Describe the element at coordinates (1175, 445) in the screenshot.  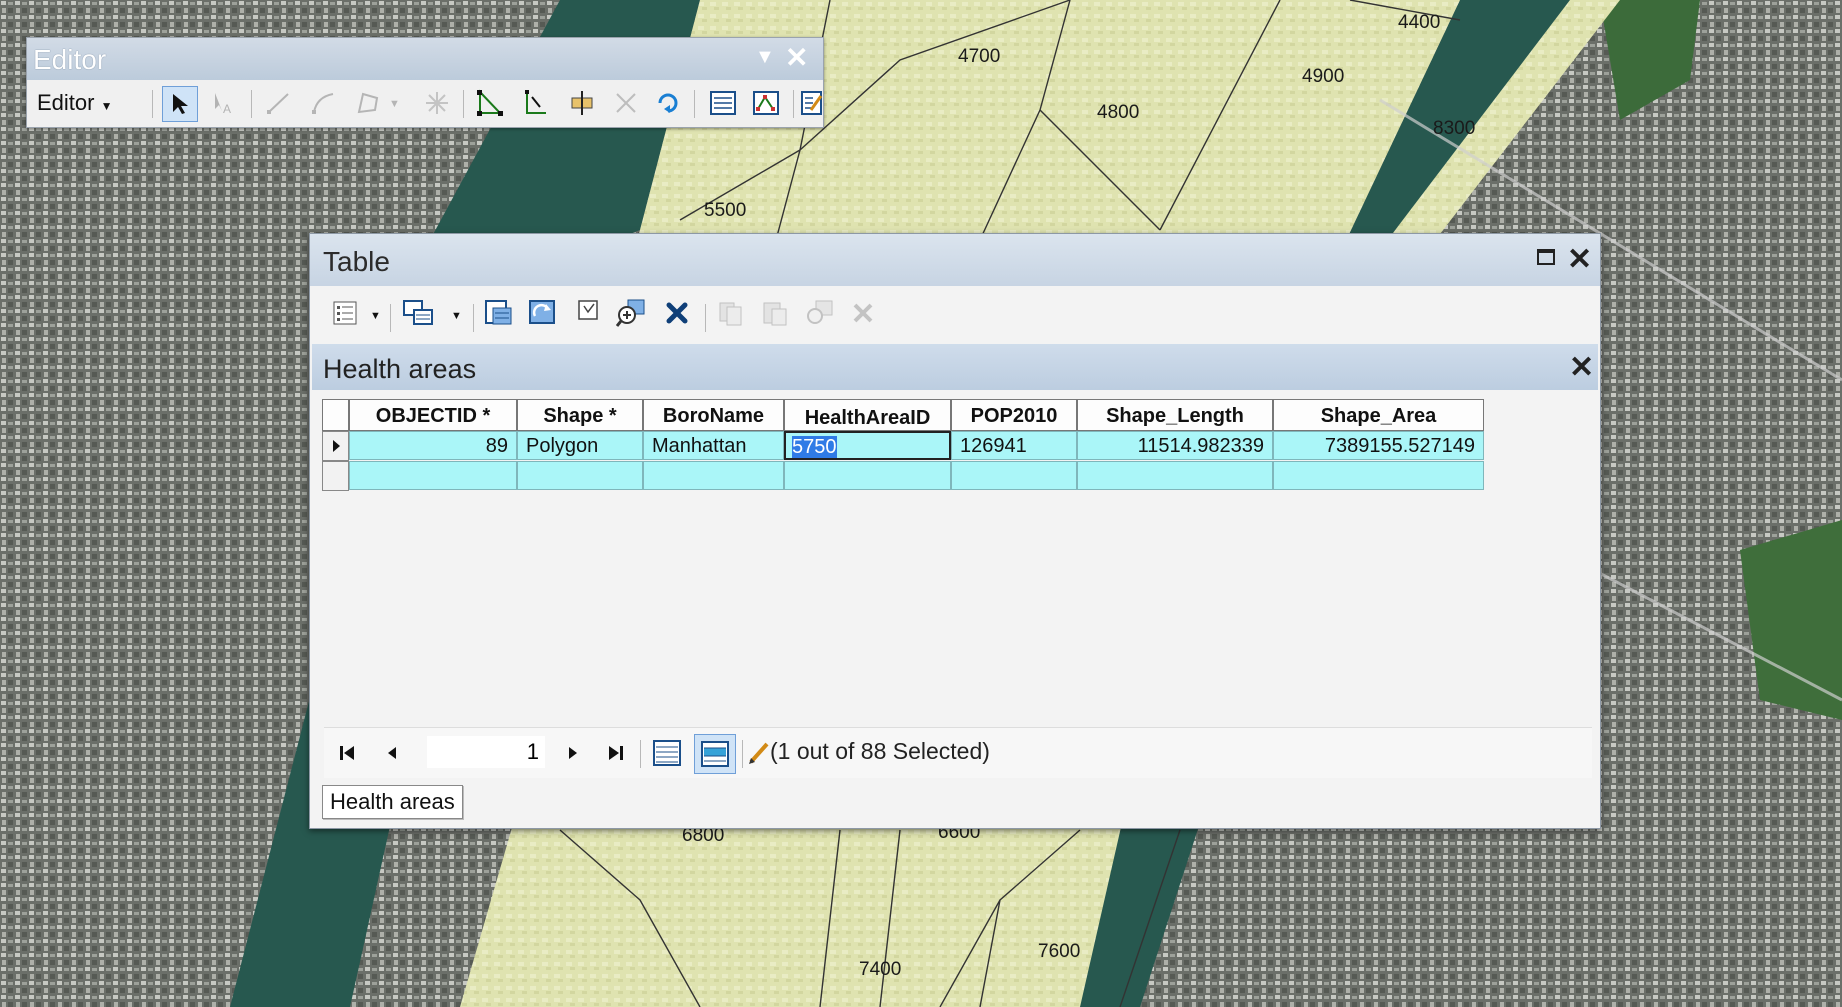
I see `table-cell: 11514.982339` at that location.